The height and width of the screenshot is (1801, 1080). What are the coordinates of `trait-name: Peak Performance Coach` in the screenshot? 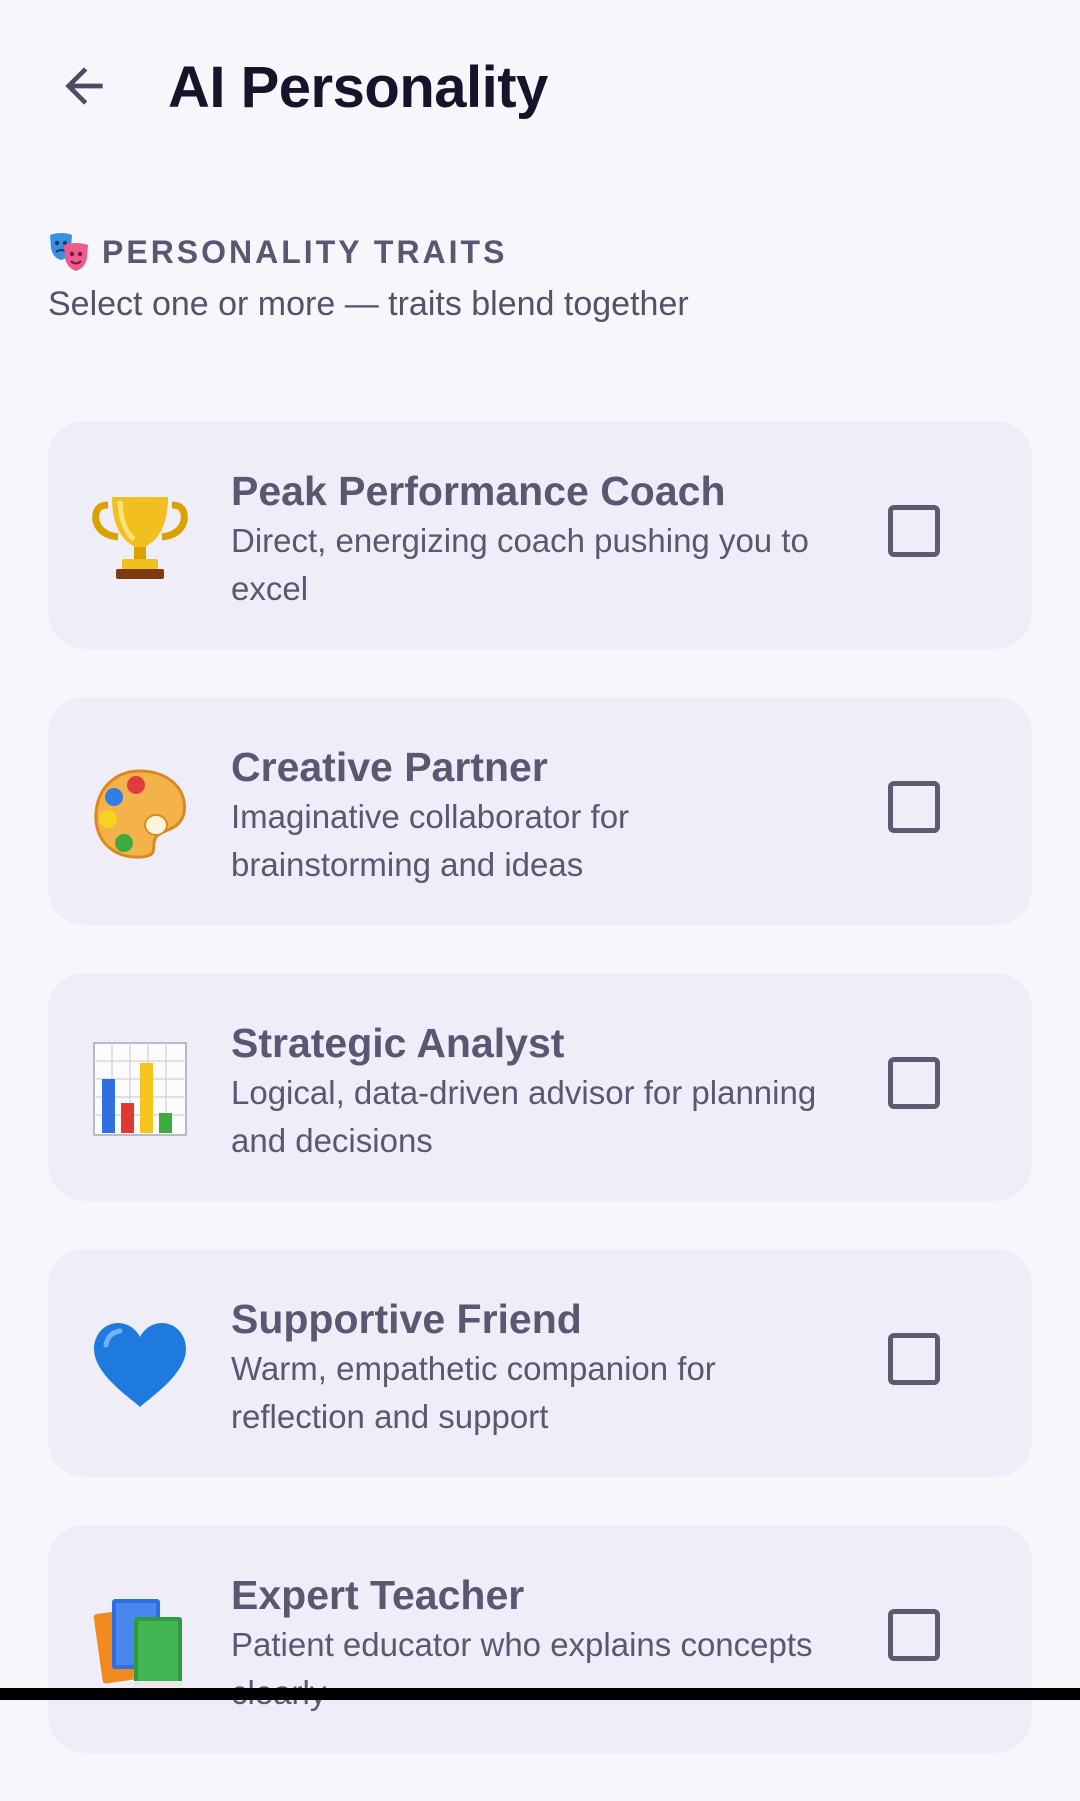 It's located at (478, 491).